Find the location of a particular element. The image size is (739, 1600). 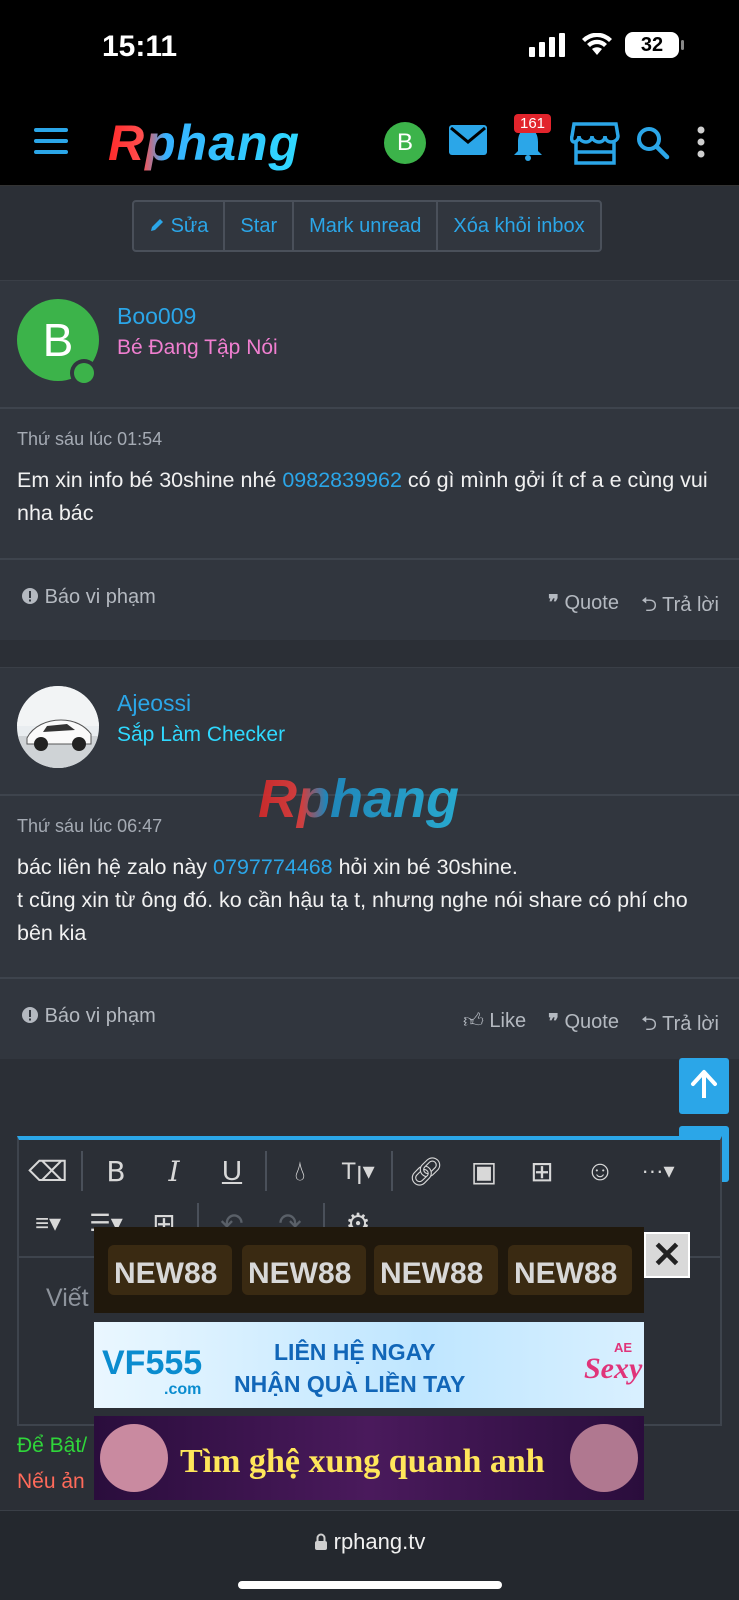

ae-label: AE is located at coordinates (623, 1347).